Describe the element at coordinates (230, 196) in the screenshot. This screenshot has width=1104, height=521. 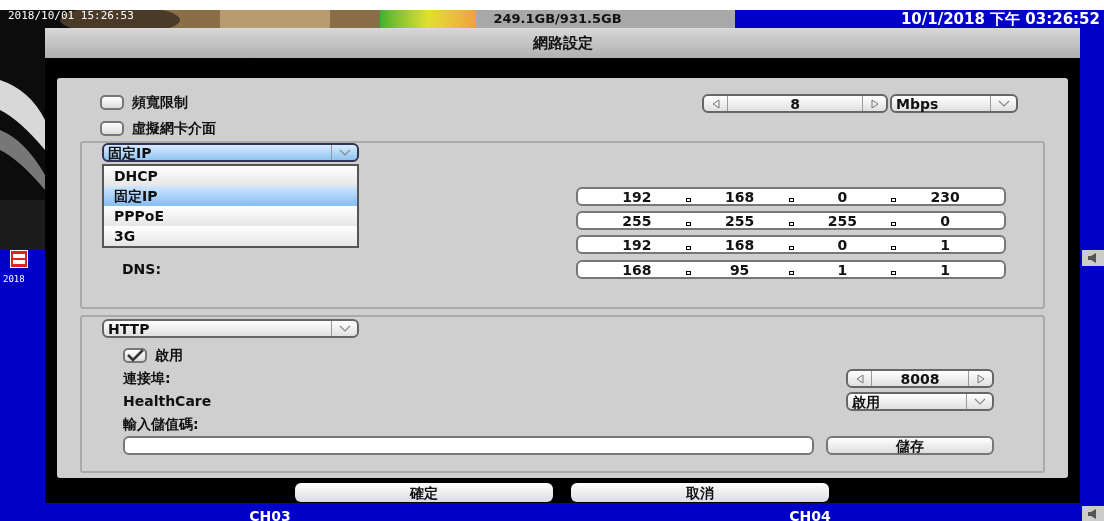
I see `menu-item: 固定IP` at that location.